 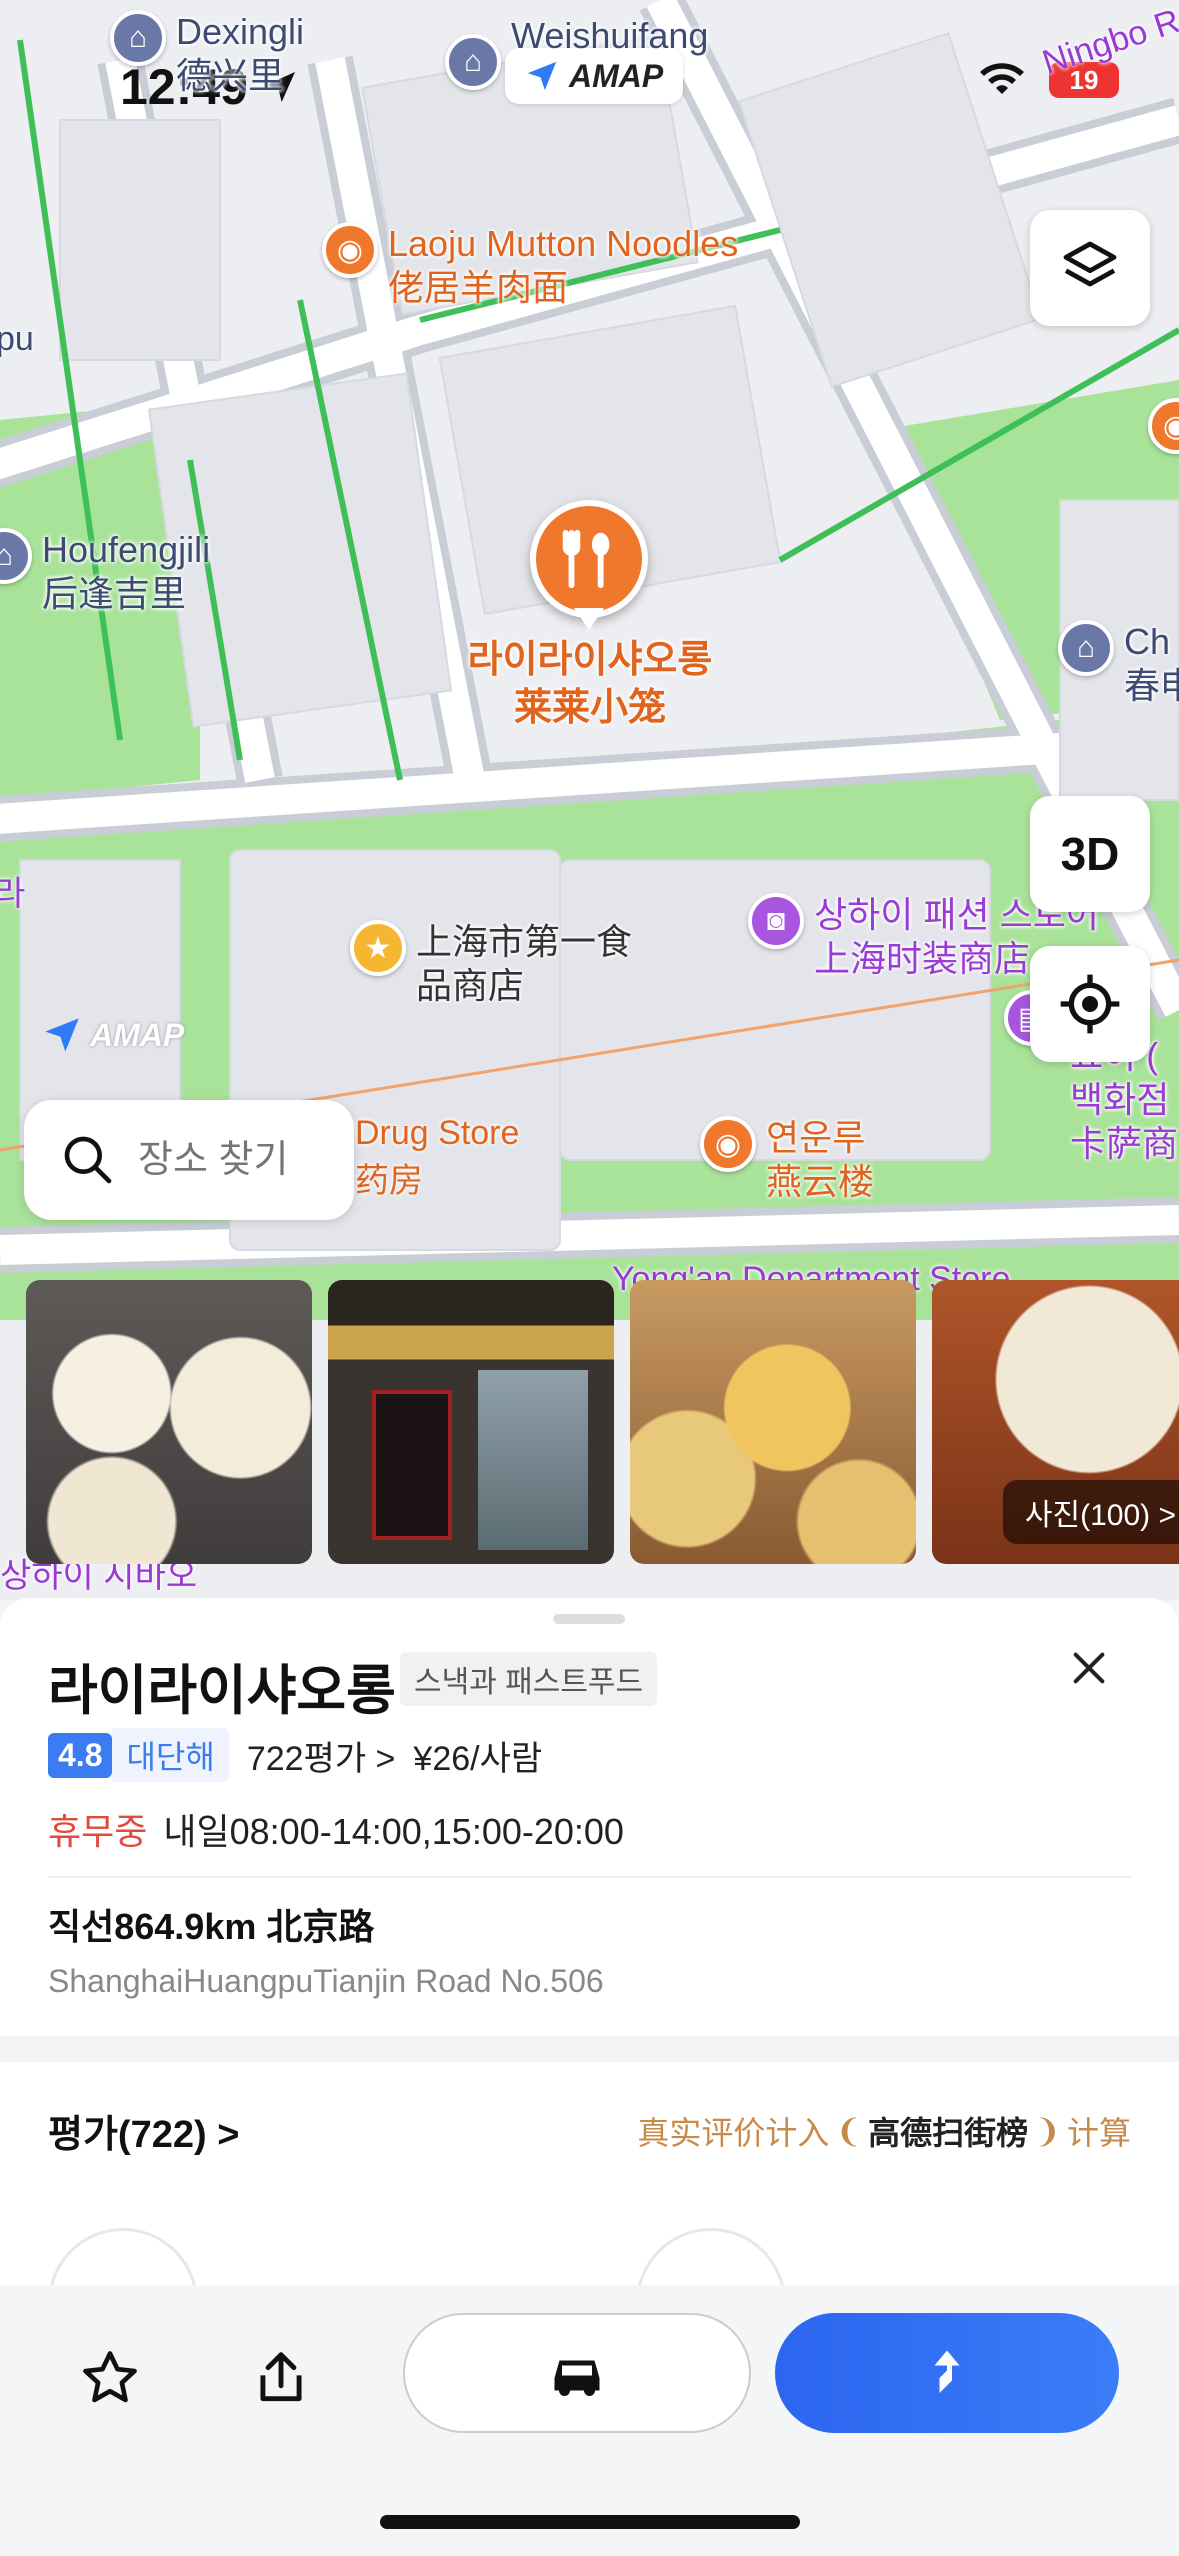 I want to click on taxi-button, so click(x=577, y=2373).